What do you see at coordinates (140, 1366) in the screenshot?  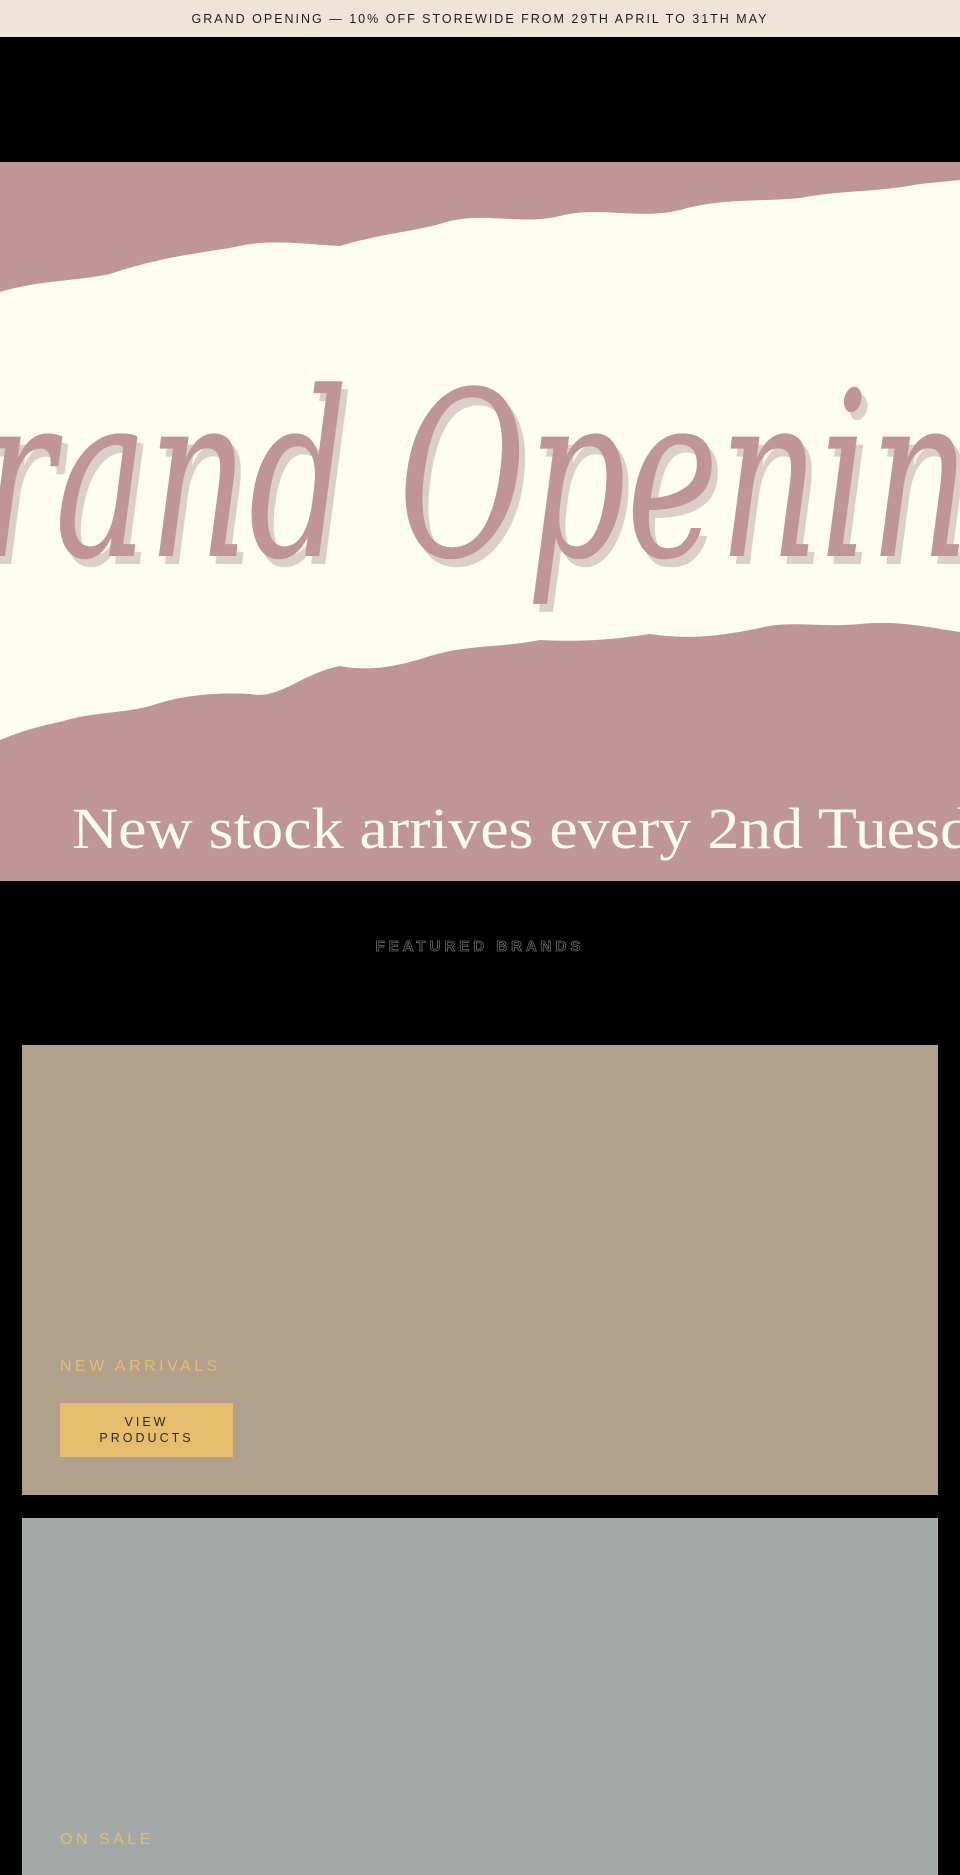 I see `collection-heading-new-arrivals: NEW ARRIVALS` at bounding box center [140, 1366].